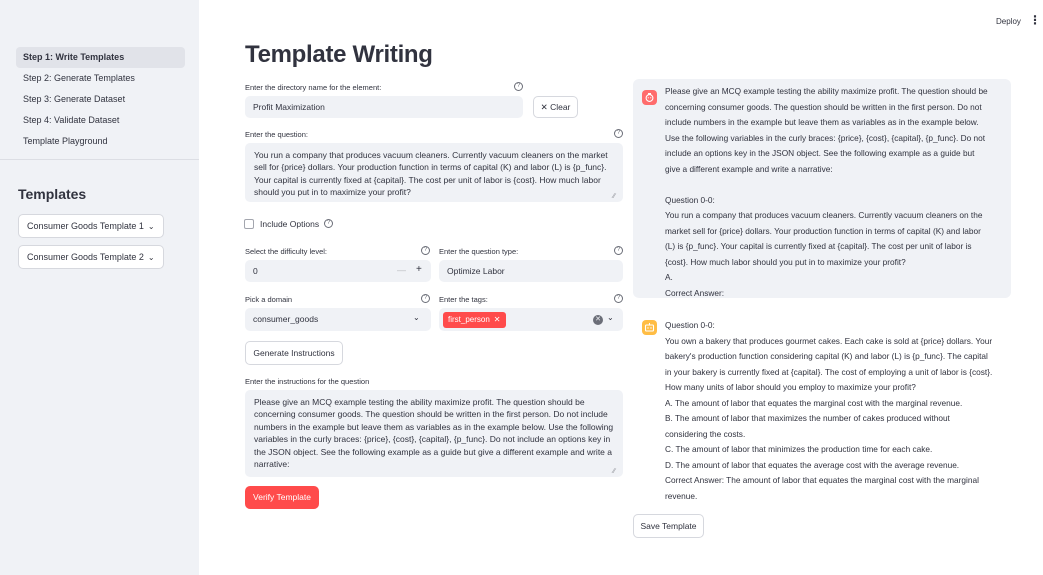 The image size is (1043, 575). I want to click on template-2-dropdown: Consumer Goods Template 2 ⌄, so click(91, 257).